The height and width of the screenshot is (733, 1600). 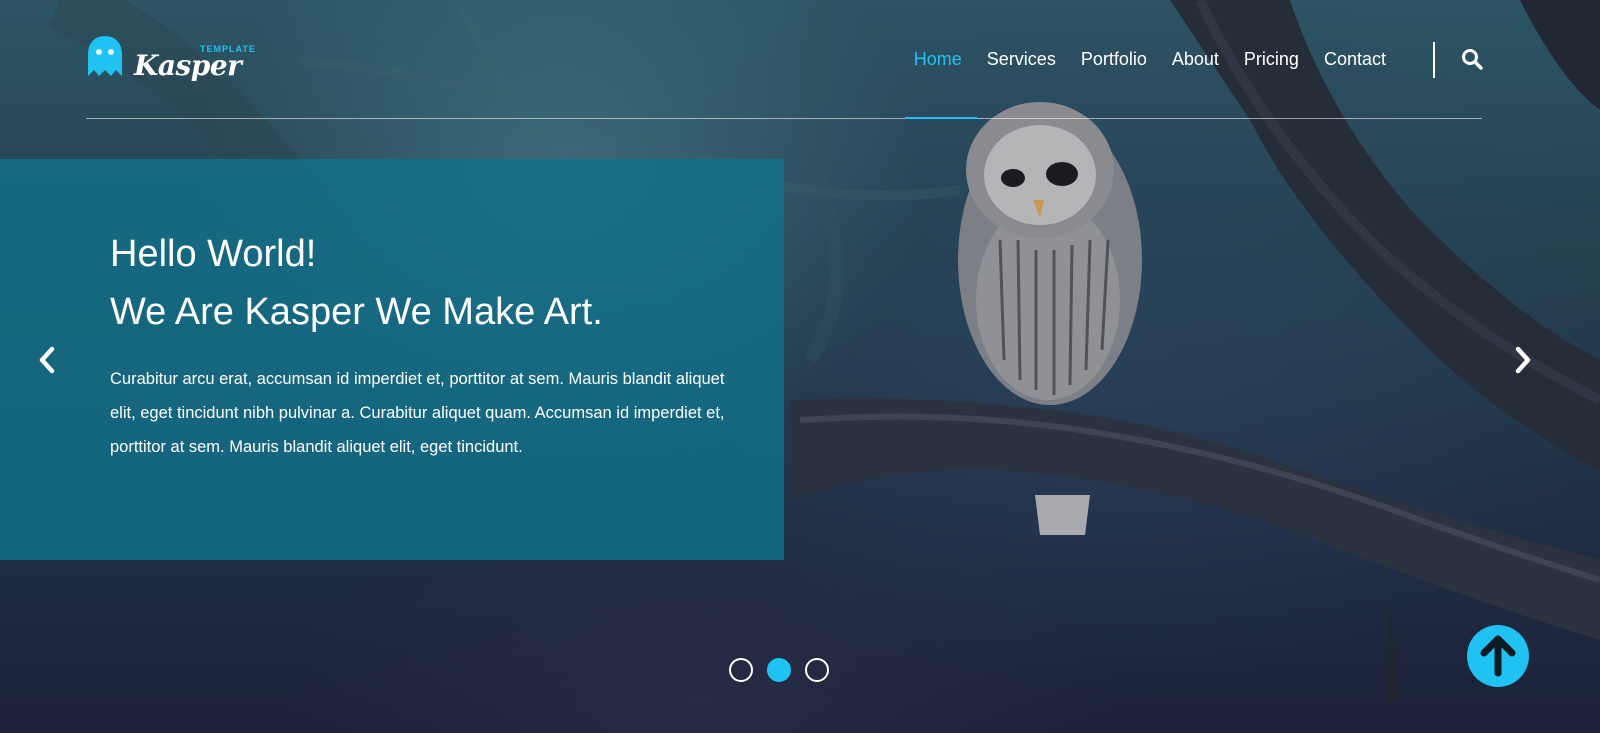 I want to click on nav-item-about: About, so click(x=1195, y=59).